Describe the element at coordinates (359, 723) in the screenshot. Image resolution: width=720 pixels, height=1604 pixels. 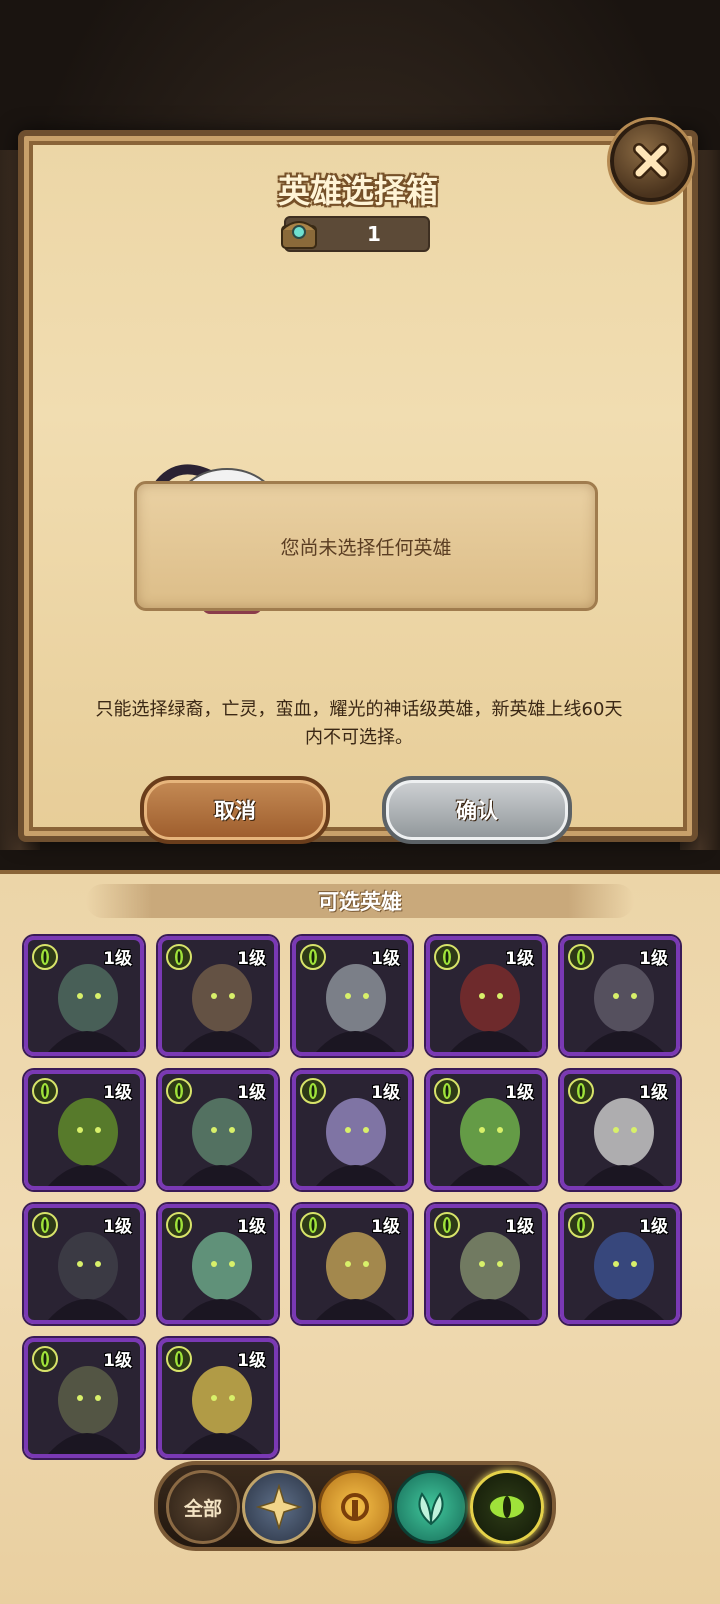
I see `selection-rule-notice: 只能选择绿裔，亡灵，蛮血，耀光的神话级英雄，新英雄上线60天内不可选择。` at that location.